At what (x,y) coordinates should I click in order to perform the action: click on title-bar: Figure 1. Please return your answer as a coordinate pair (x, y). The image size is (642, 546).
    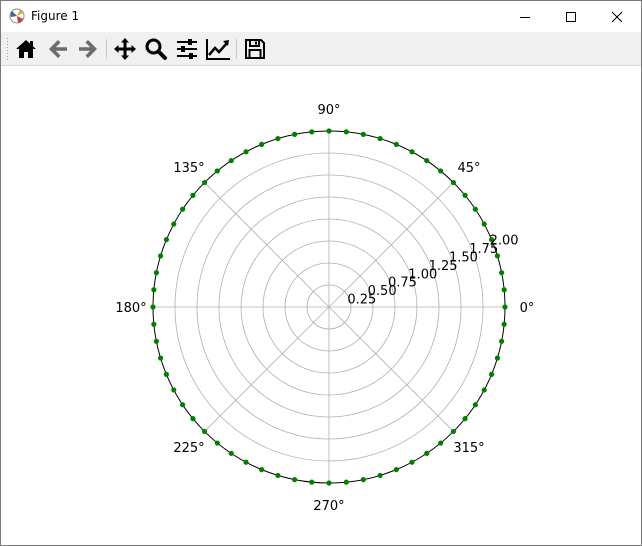
    Looking at the image, I should click on (321, 16).